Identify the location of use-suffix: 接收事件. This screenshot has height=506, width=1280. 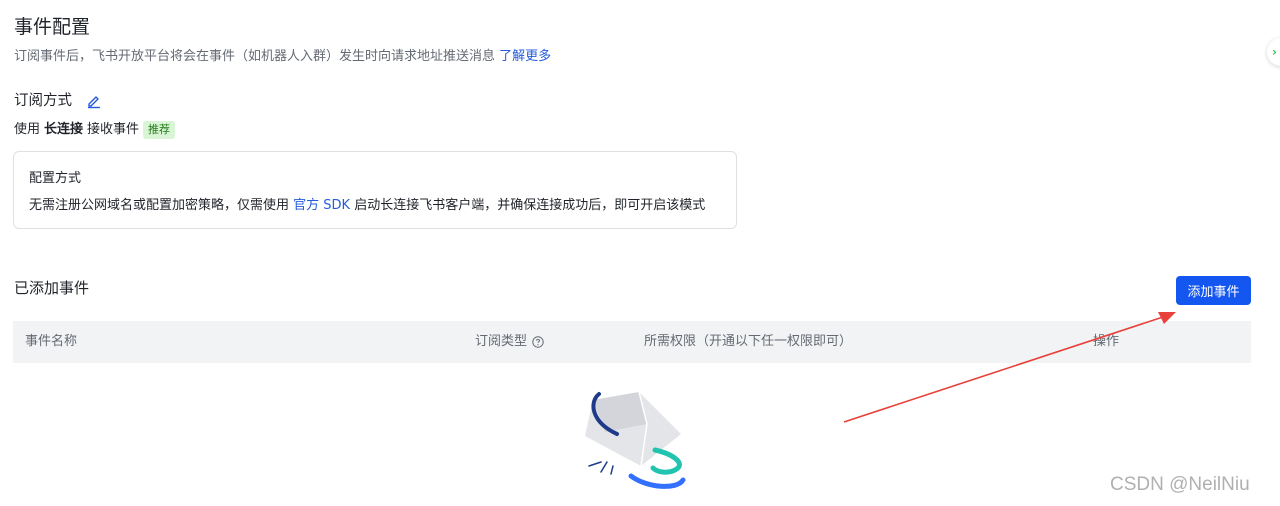
(113, 129).